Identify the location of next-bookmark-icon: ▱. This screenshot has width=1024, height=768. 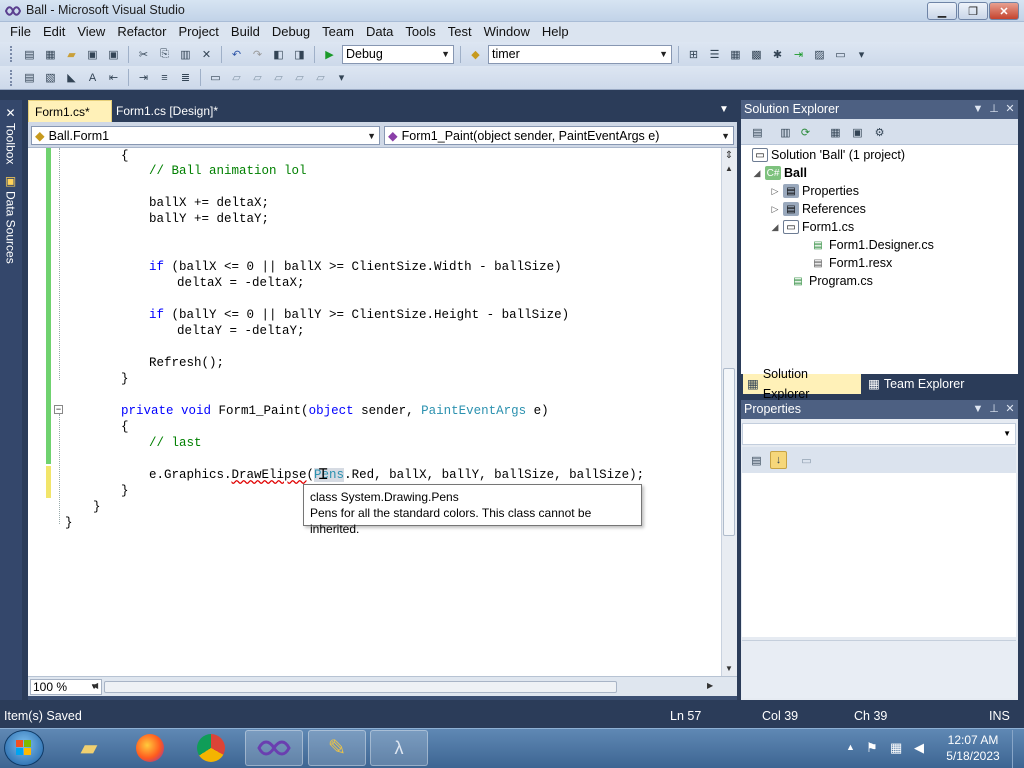
(257, 78).